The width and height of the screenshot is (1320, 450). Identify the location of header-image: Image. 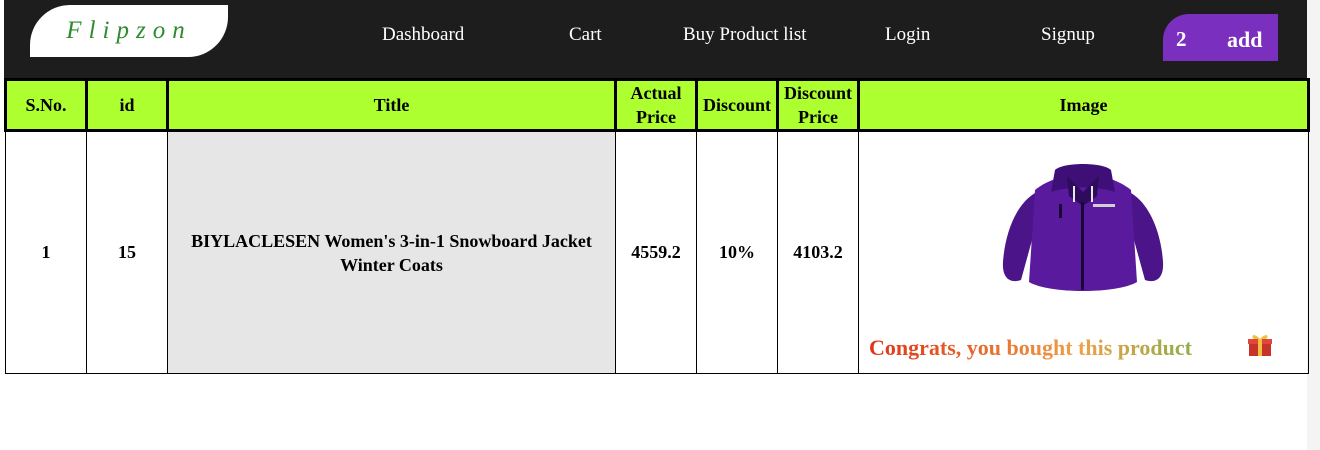
(1083, 105).